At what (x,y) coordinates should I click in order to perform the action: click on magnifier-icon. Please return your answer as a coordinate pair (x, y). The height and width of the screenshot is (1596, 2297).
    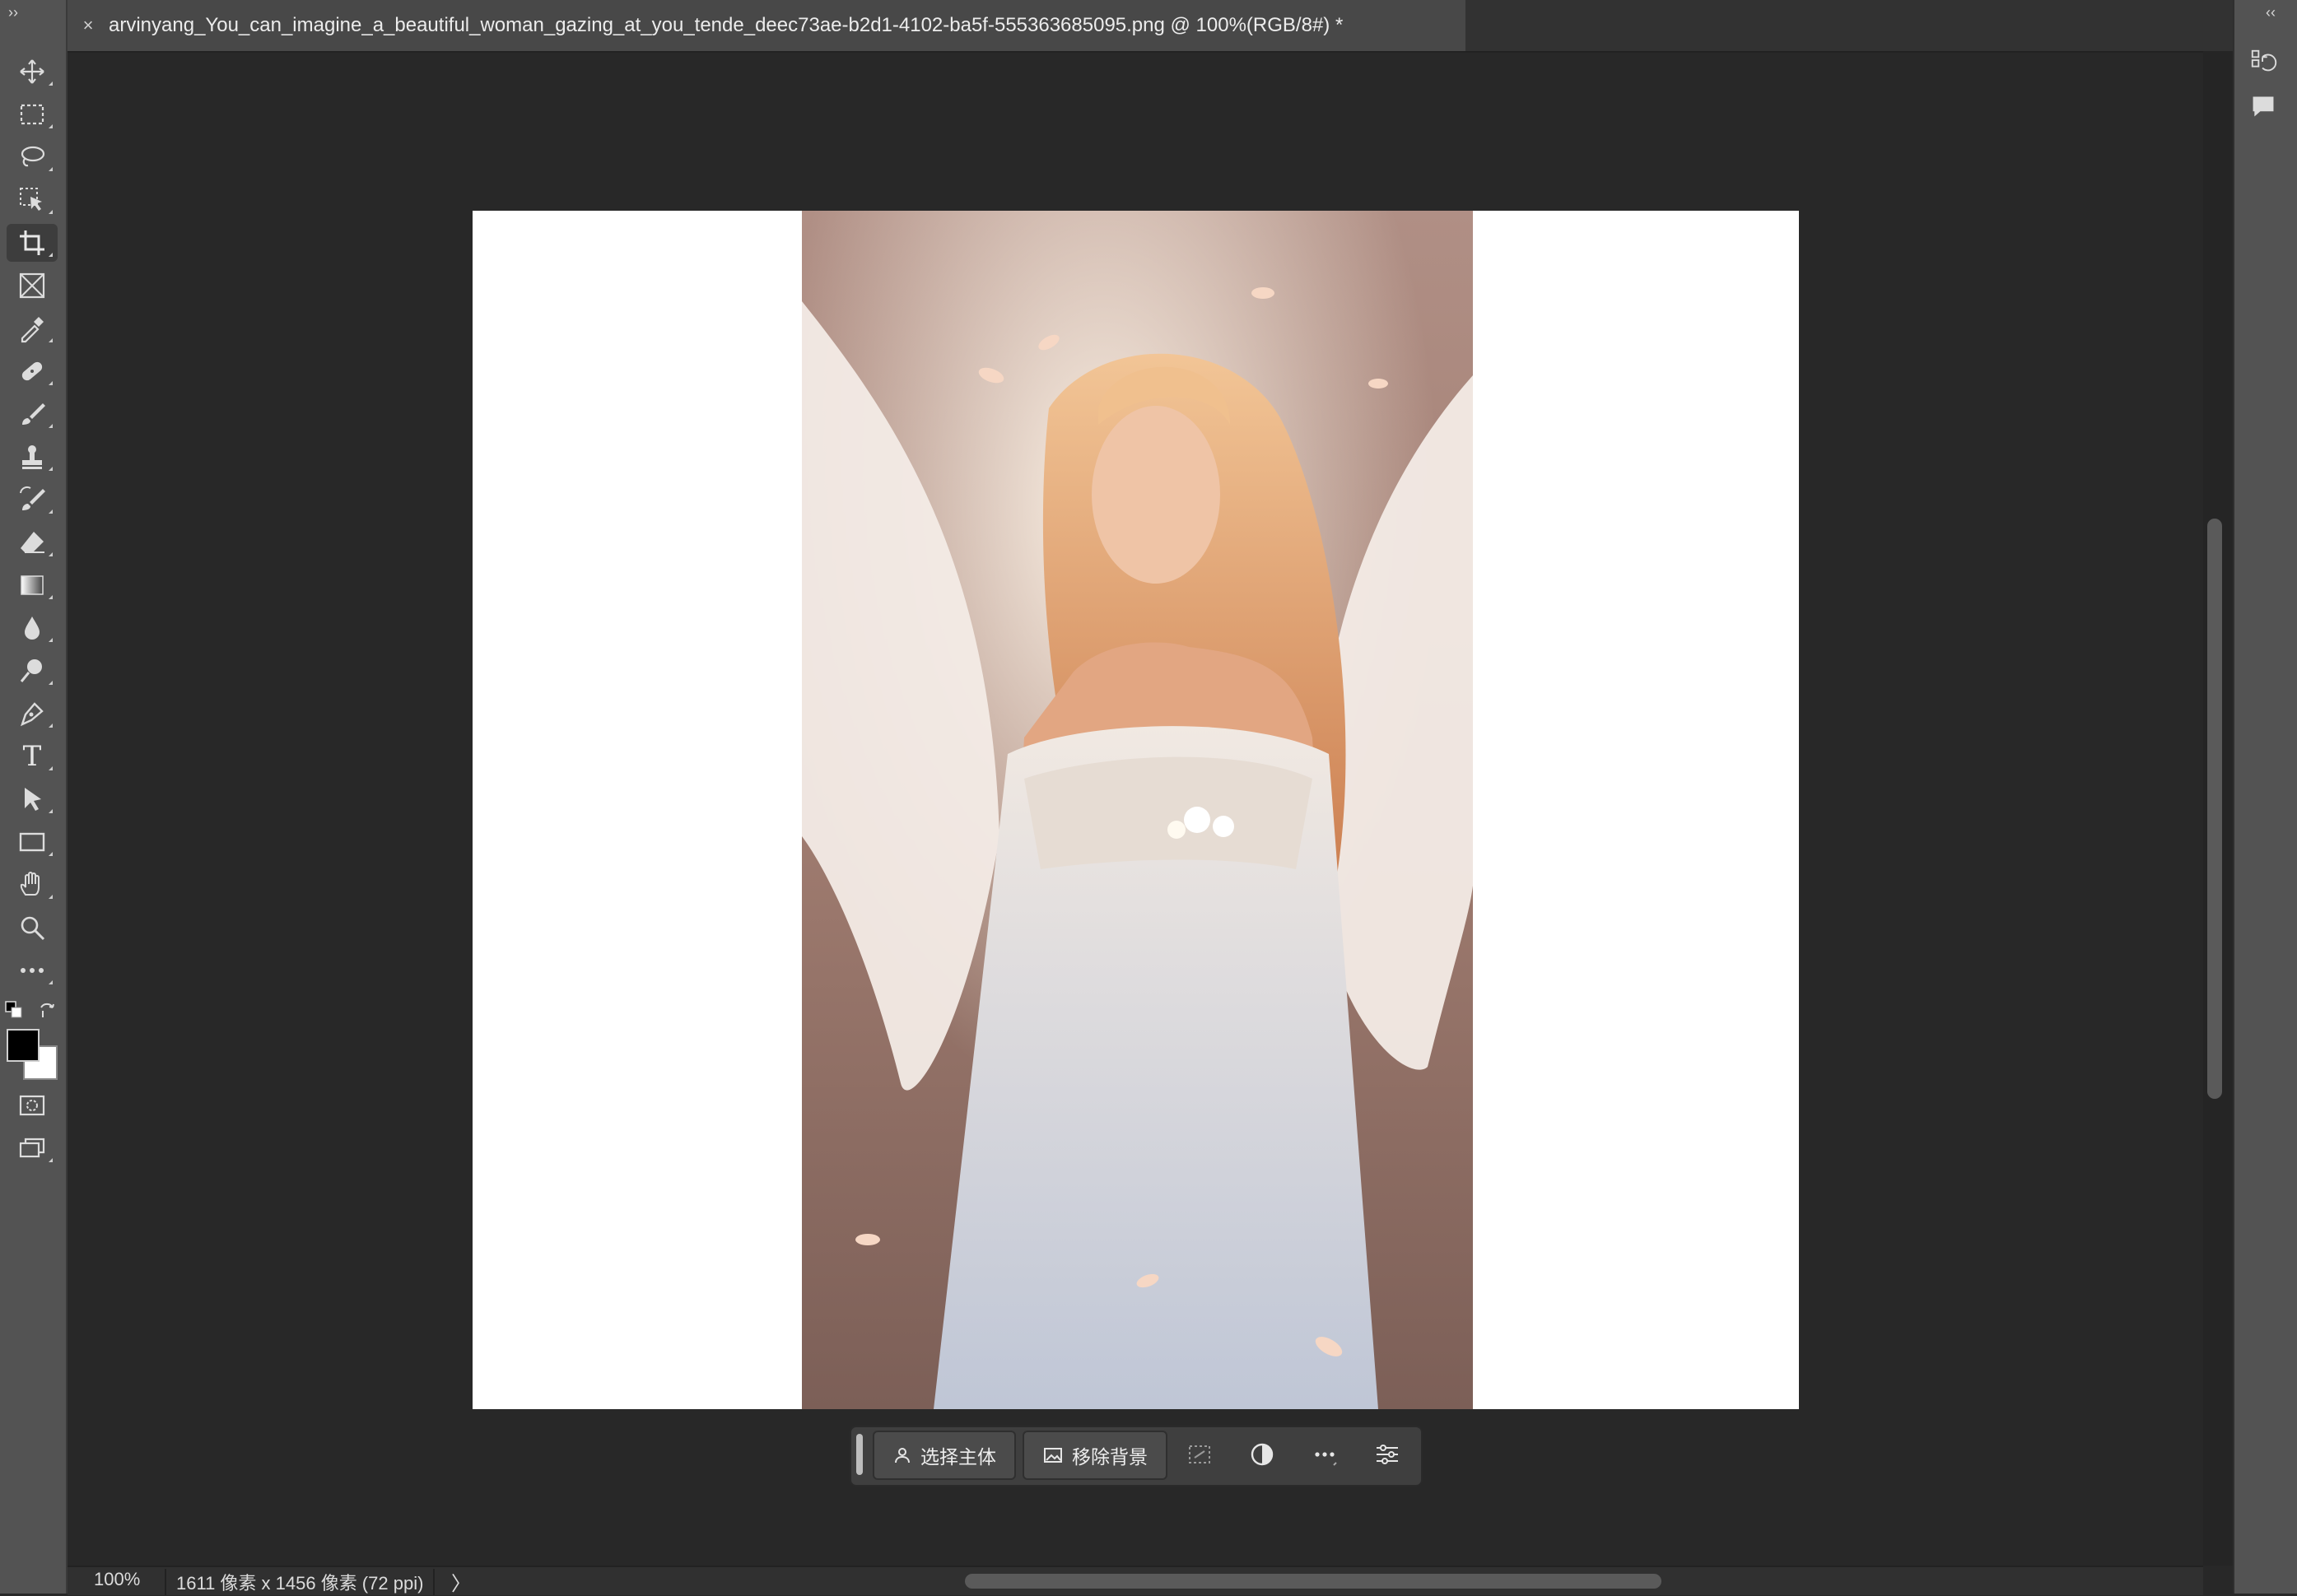
    Looking at the image, I should click on (33, 928).